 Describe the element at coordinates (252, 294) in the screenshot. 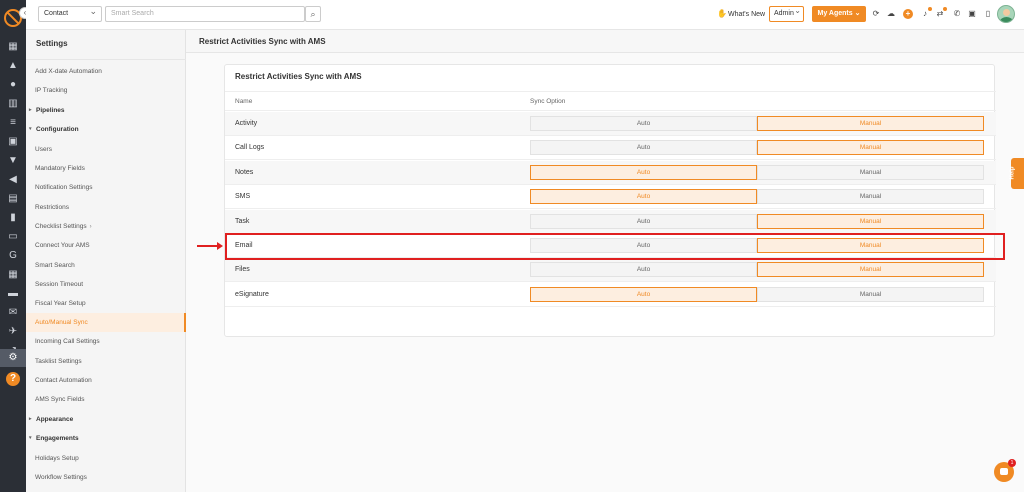

I see `row-name: eSignature` at that location.